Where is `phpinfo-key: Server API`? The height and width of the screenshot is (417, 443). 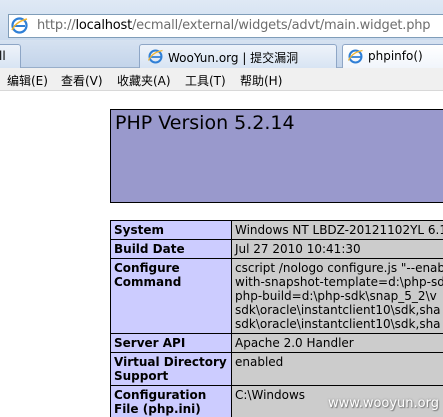 phpinfo-key: Server API is located at coordinates (171, 343).